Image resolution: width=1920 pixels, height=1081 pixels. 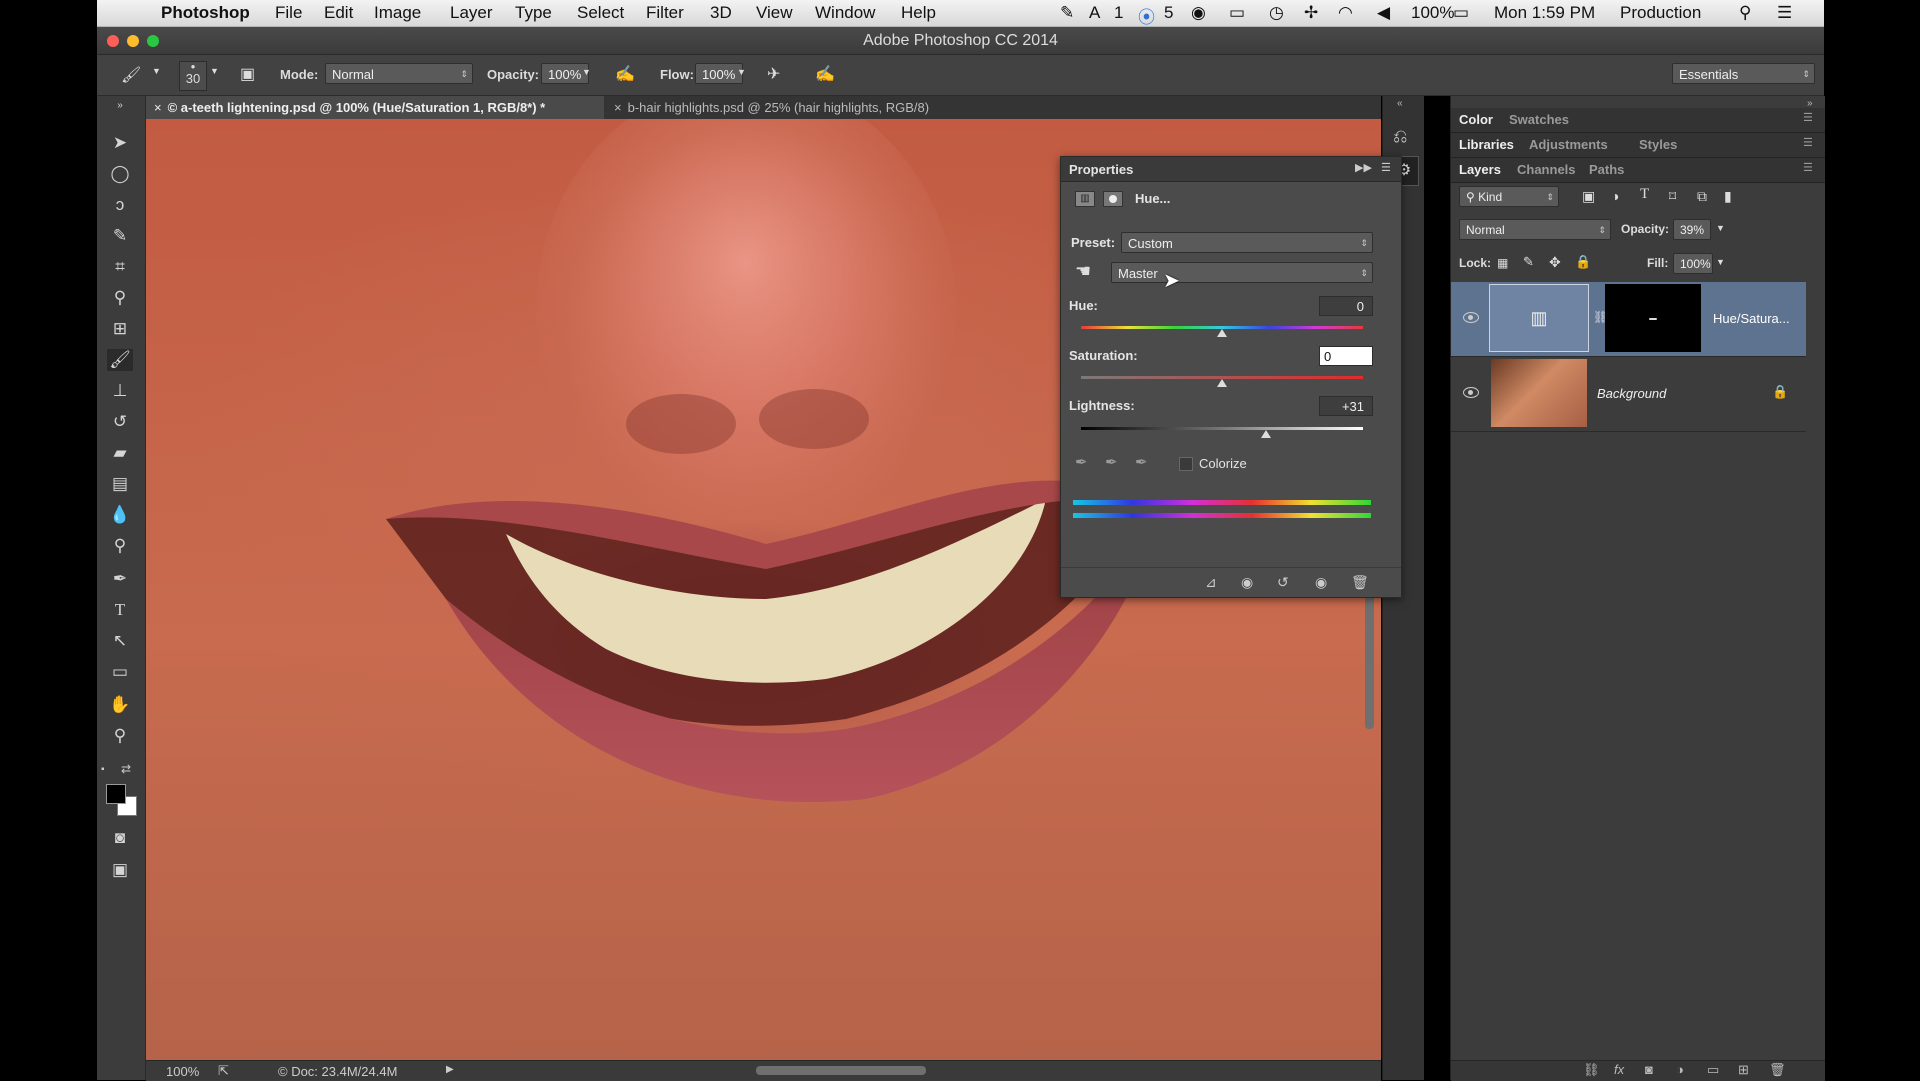 I want to click on close-tab-icon: ×, so click(x=158, y=107).